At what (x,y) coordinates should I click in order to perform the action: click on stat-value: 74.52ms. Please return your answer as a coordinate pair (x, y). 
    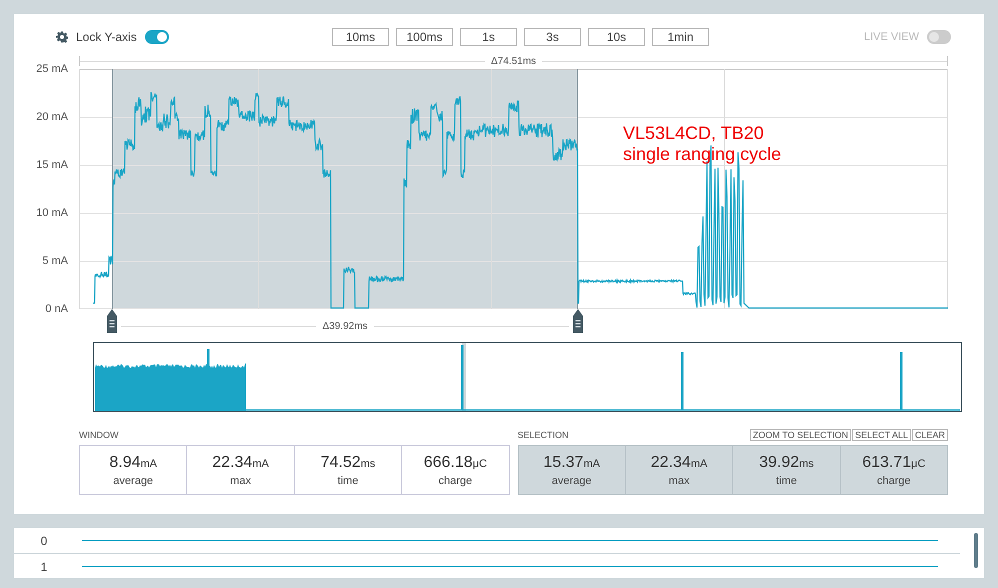
    Looking at the image, I should click on (348, 463).